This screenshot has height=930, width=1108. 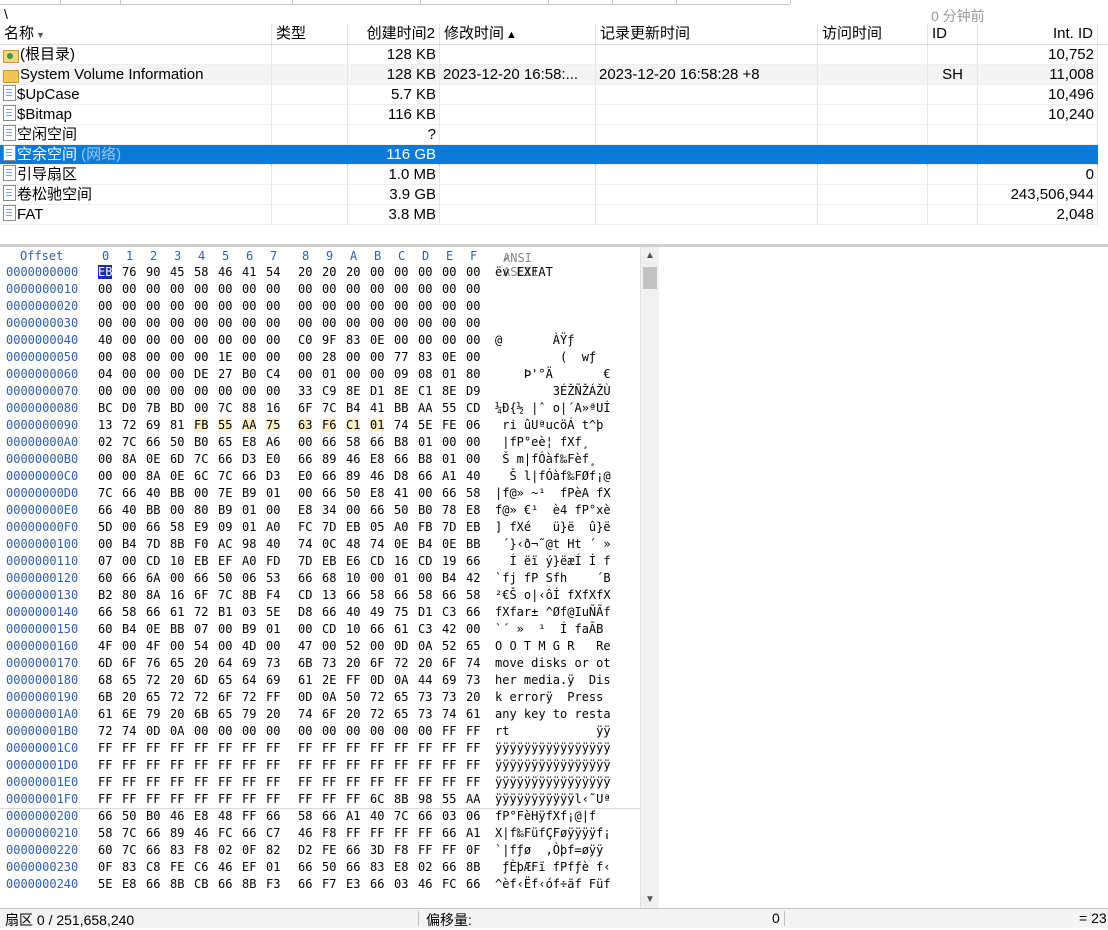 What do you see at coordinates (329, 510) in the screenshot?
I see `hex-byte: 34` at bounding box center [329, 510].